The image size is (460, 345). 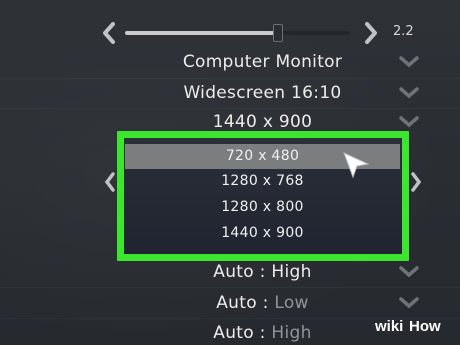 I want to click on slider-thumb, so click(x=278, y=33).